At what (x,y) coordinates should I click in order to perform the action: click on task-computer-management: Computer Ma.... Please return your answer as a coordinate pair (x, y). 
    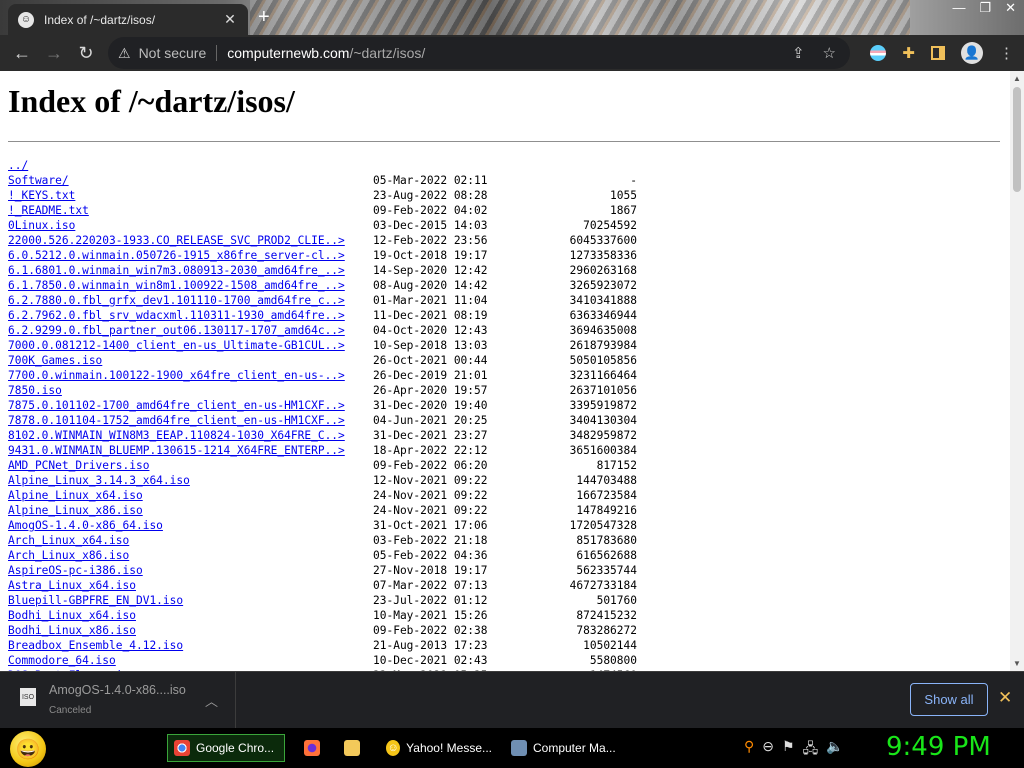
    Looking at the image, I should click on (566, 748).